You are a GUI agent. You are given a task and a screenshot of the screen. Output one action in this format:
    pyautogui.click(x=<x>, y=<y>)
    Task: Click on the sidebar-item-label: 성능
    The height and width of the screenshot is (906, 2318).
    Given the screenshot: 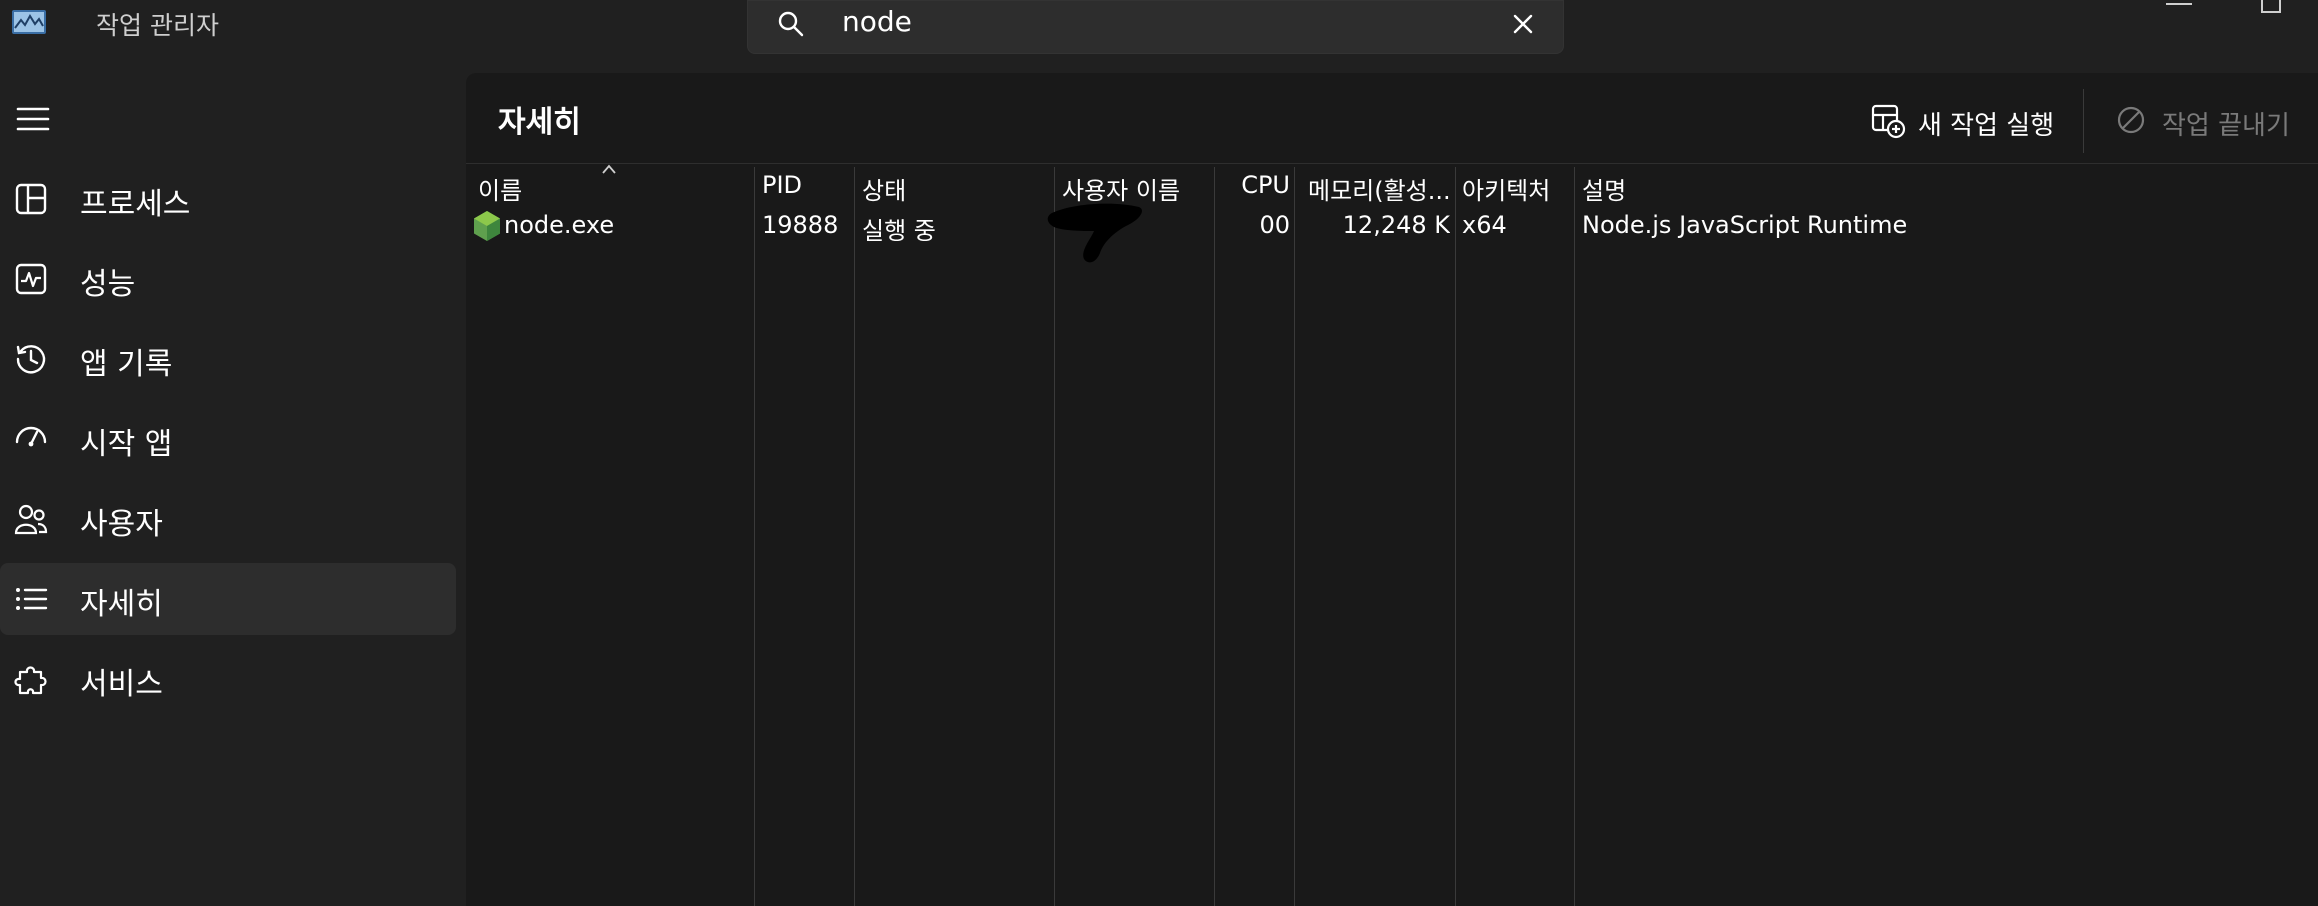 What is the action you would take?
    pyautogui.click(x=108, y=284)
    